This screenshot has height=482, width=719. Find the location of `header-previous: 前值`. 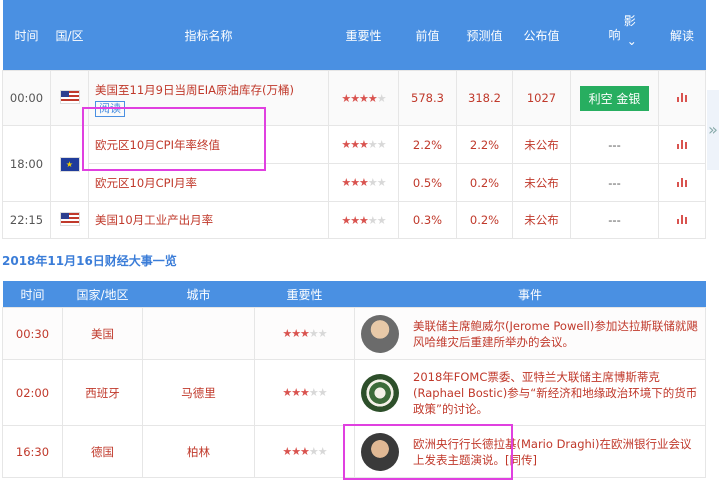

header-previous: 前值 is located at coordinates (427, 35).